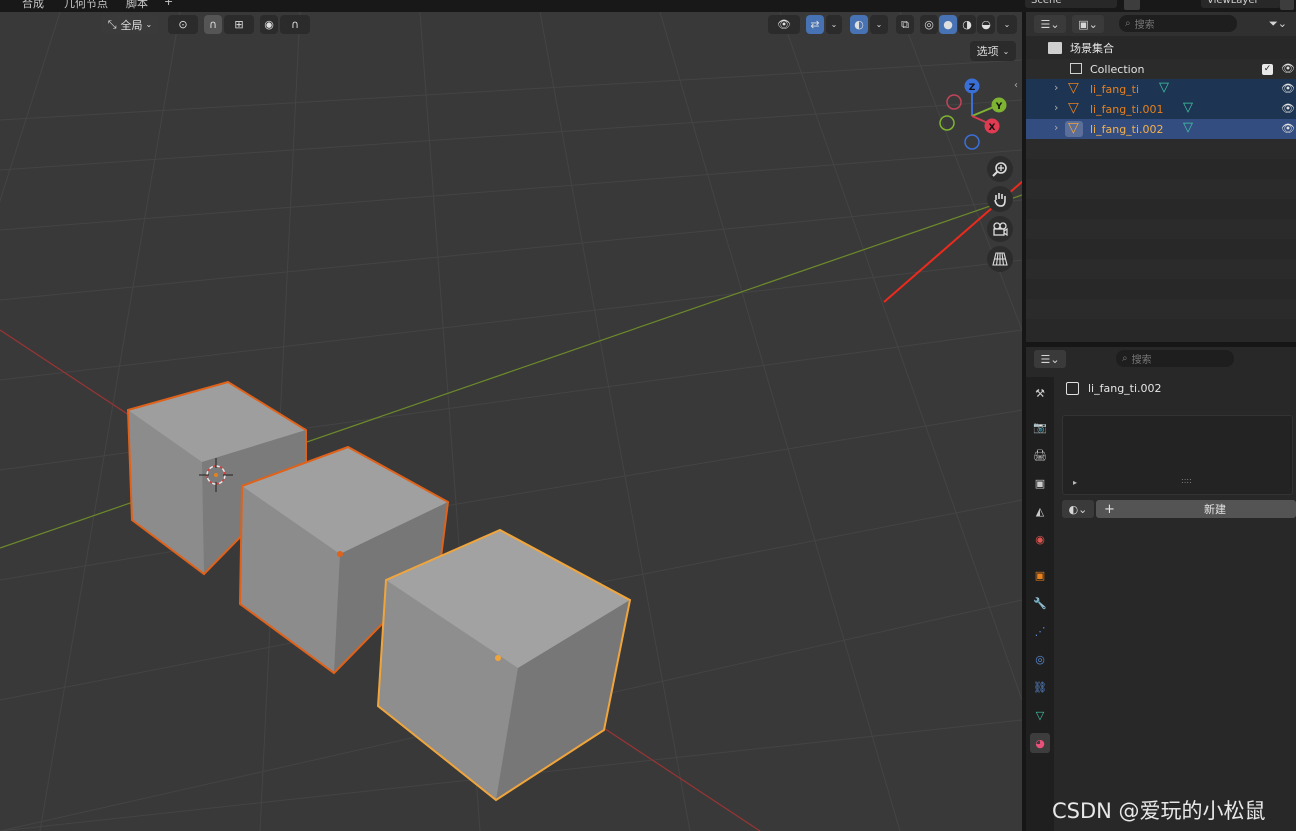  Describe the element at coordinates (1115, 89) in the screenshot. I see `object-name: li_fang_ti` at that location.